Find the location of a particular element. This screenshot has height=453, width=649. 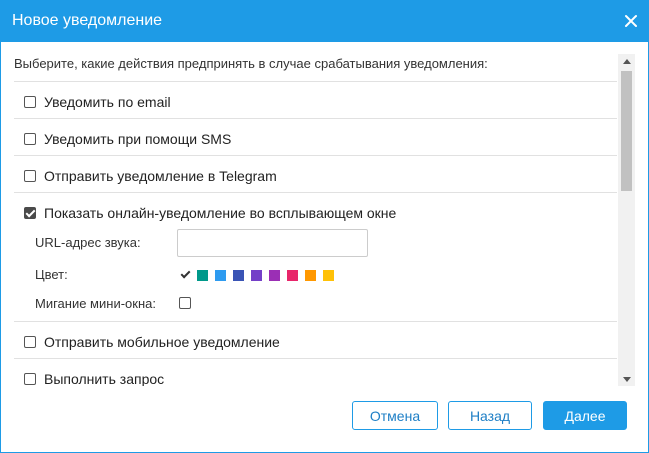

sms-checkbox is located at coordinates (30, 139).